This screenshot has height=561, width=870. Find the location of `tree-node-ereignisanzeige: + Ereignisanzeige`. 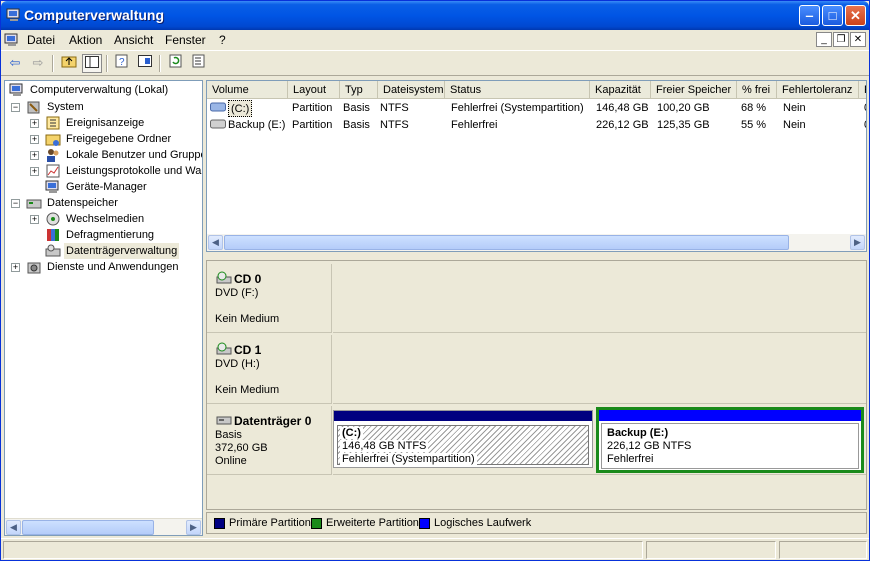

tree-node-ereignisanzeige: + Ereignisanzeige is located at coordinates (116, 123).